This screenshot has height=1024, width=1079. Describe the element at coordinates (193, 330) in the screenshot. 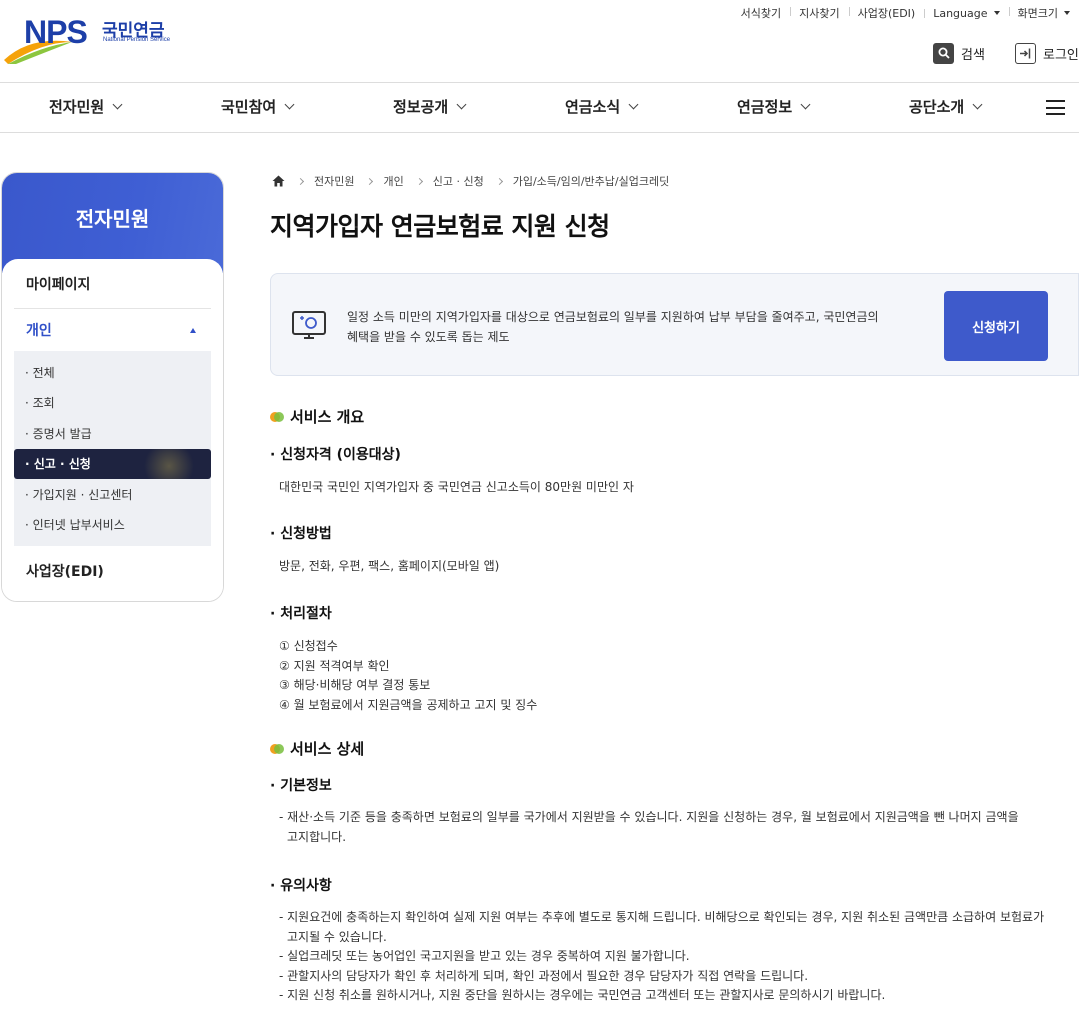

I see `collapse-up-icon` at that location.